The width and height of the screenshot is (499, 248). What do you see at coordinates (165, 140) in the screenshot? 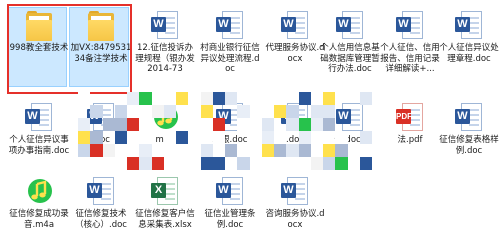
I see `file-name-label: m4a` at bounding box center [165, 140].